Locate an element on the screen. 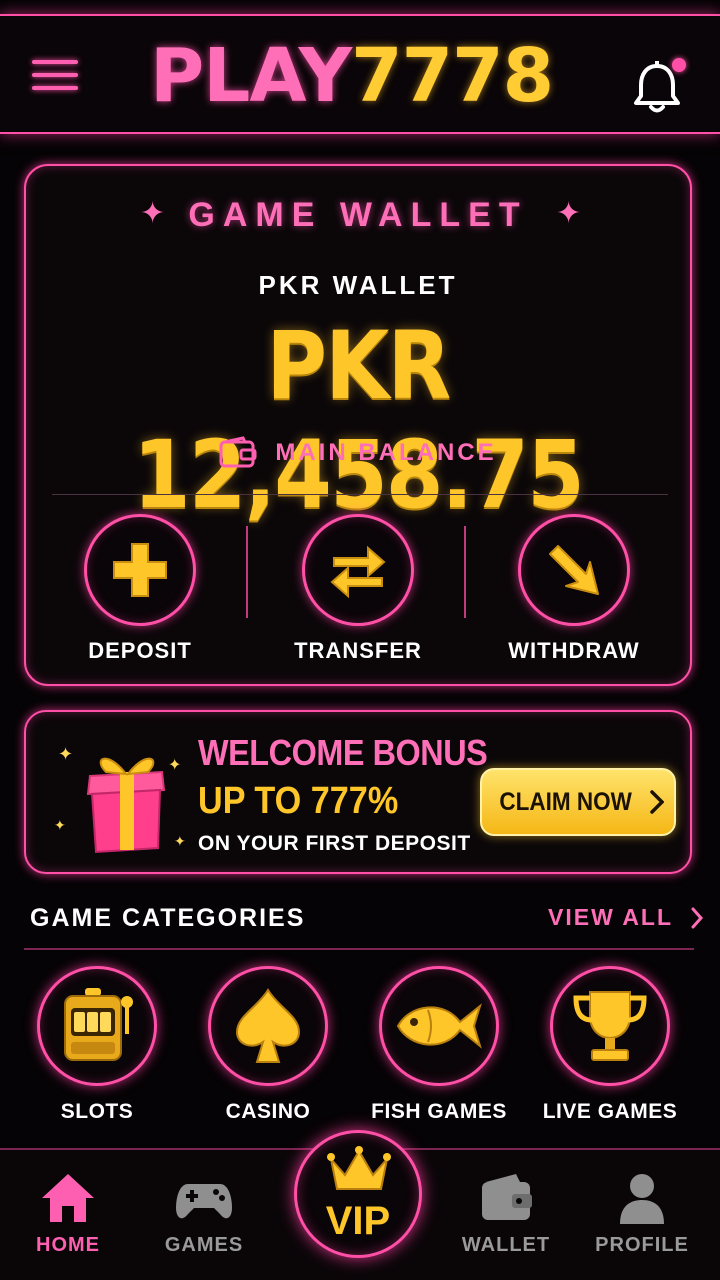 The width and height of the screenshot is (720, 1280). category-fish-games: FISH GAMES is located at coordinates (439, 1048).